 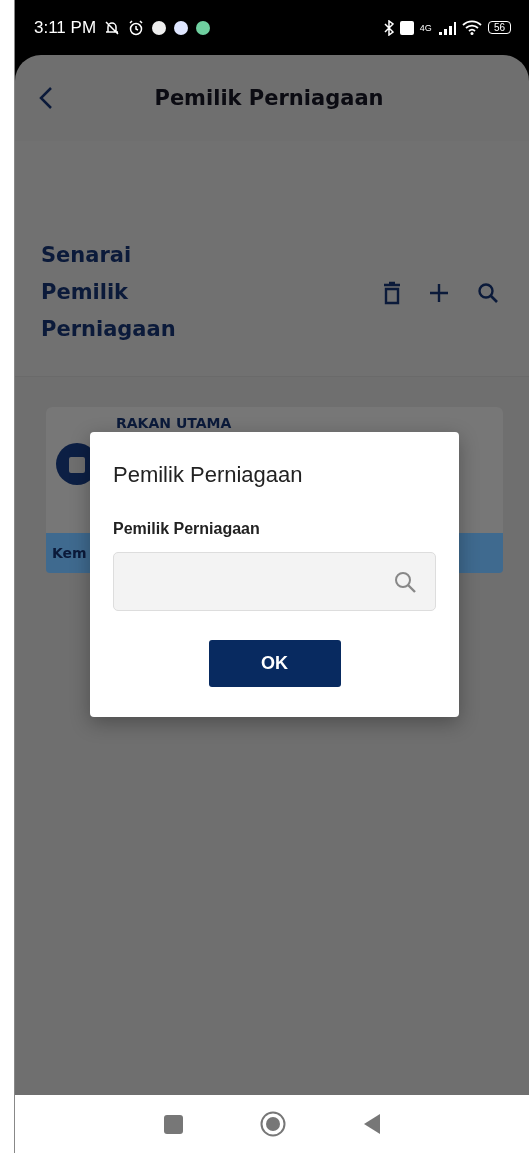 What do you see at coordinates (136, 27) in the screenshot?
I see `alarm-icon` at bounding box center [136, 27].